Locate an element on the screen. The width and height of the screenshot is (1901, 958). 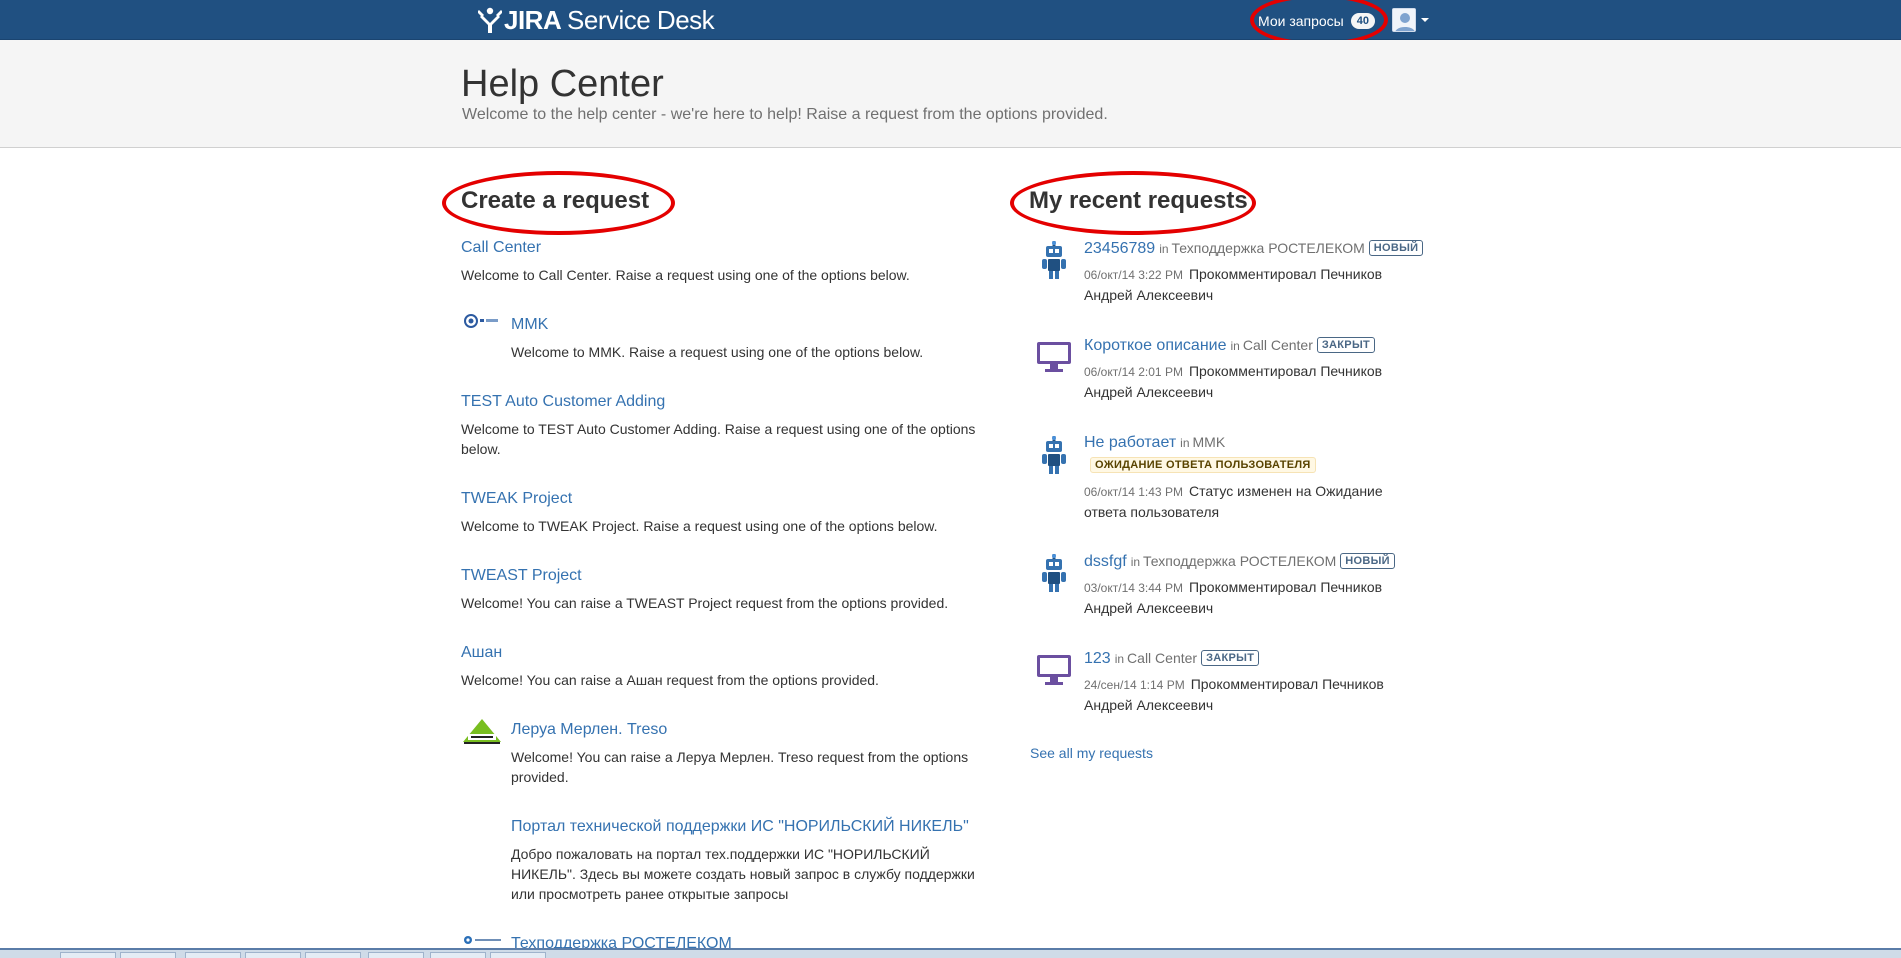
request-row-4: 123 in Call Center ЗАКРЫТ is located at coordinates (1172, 658).